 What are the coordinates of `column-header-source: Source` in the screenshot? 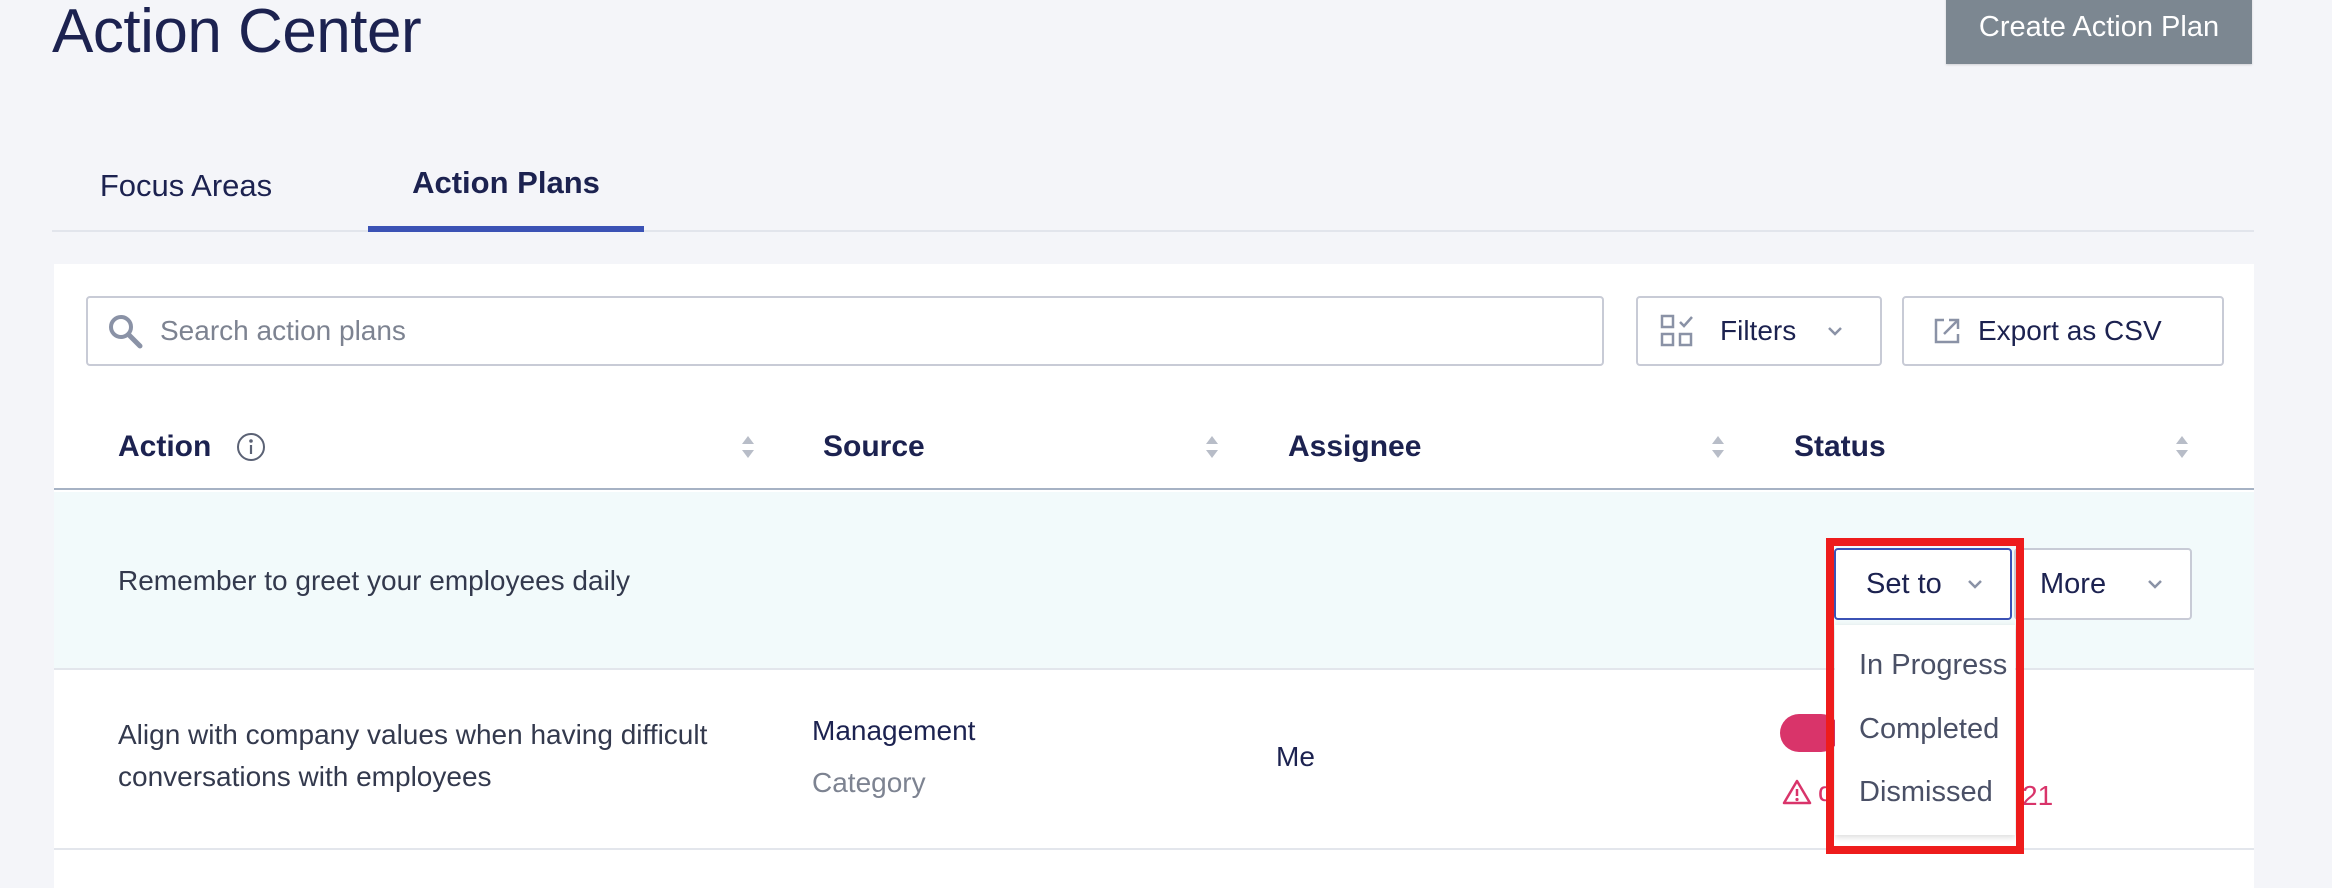 It's located at (874, 447).